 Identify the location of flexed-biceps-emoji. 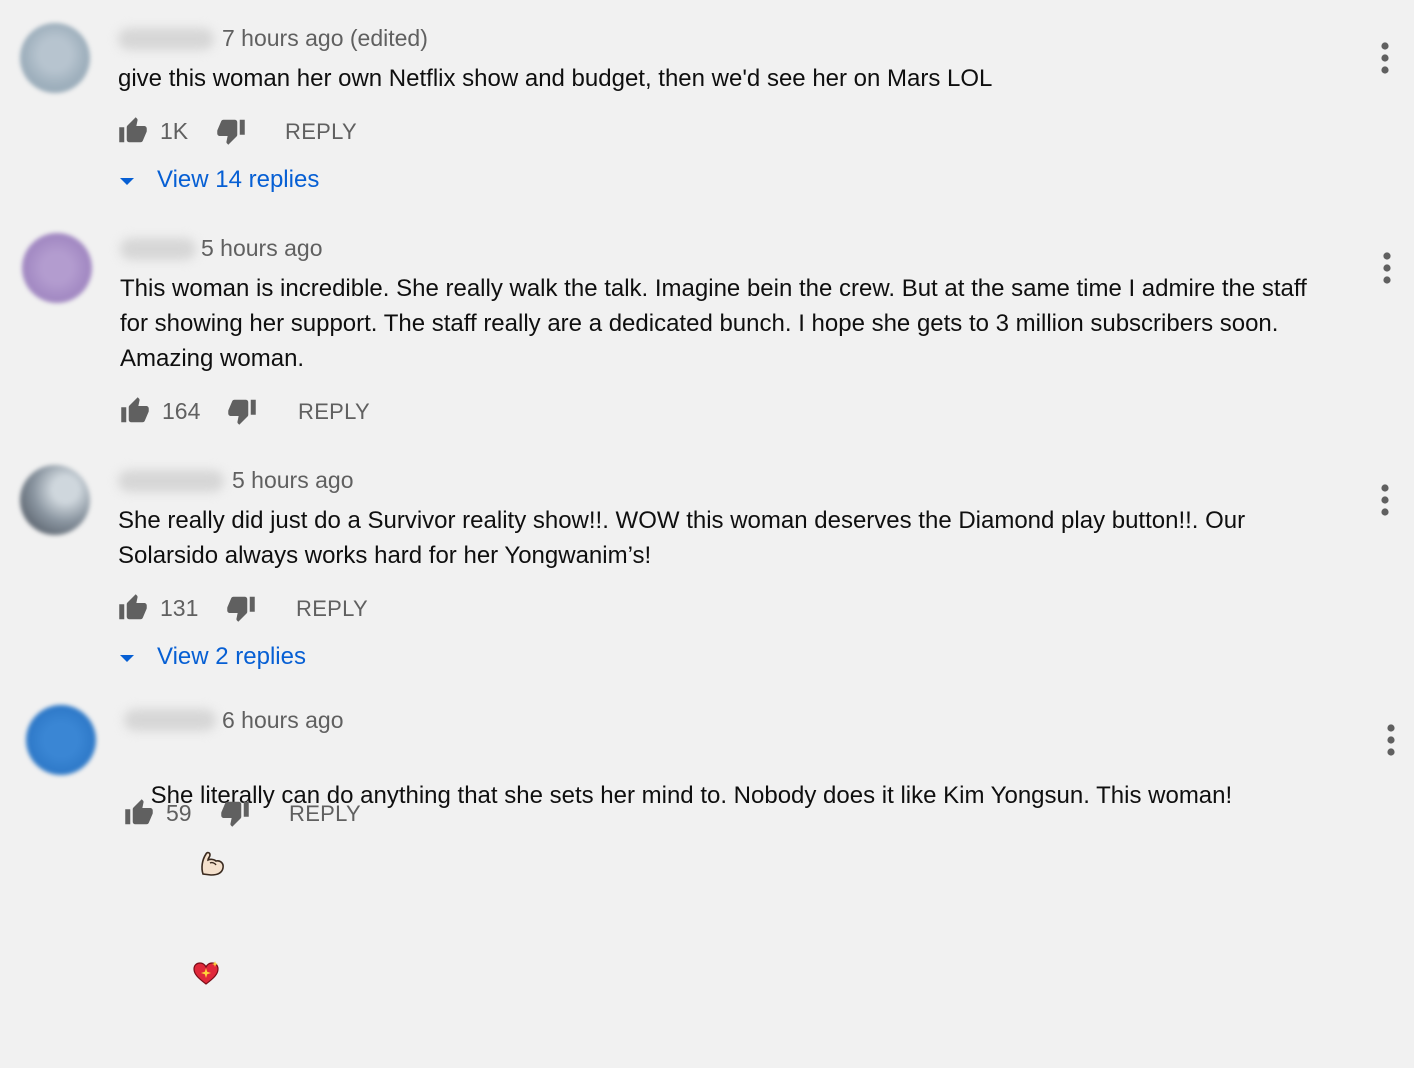
(192, 868).